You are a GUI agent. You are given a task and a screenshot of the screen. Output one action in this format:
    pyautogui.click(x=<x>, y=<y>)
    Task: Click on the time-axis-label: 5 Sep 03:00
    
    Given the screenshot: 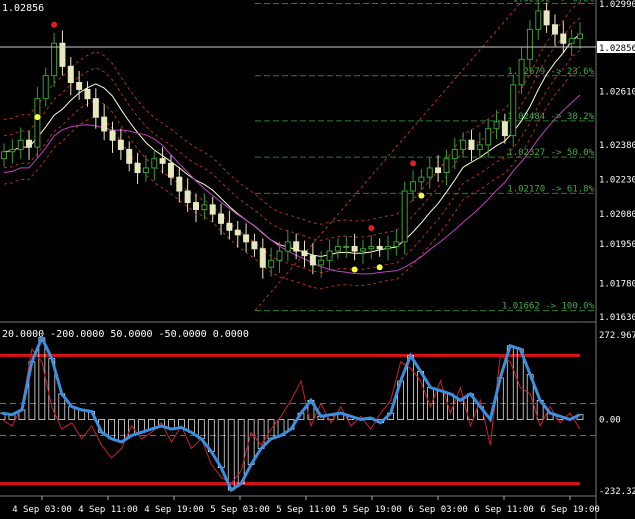 What is the action you would take?
    pyautogui.click(x=240, y=510)
    